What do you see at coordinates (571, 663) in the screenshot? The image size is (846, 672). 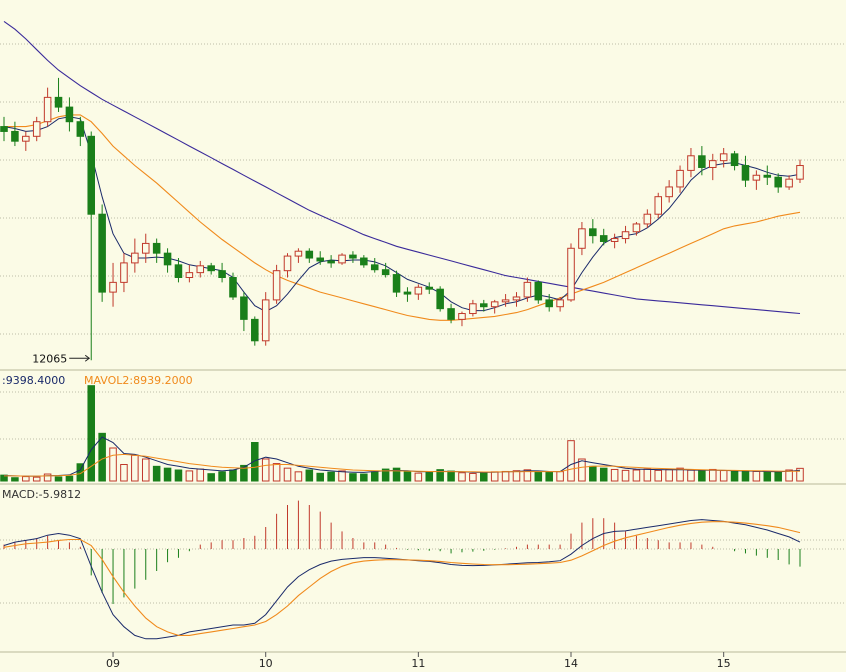 I see `x-tick-label: 14` at bounding box center [571, 663].